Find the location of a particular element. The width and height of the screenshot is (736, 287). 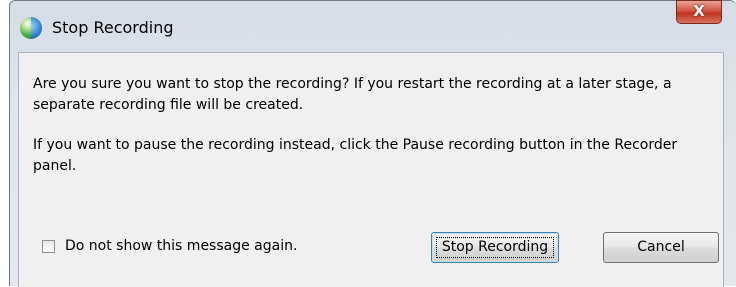

dont-show-again-checkbox is located at coordinates (48, 246).